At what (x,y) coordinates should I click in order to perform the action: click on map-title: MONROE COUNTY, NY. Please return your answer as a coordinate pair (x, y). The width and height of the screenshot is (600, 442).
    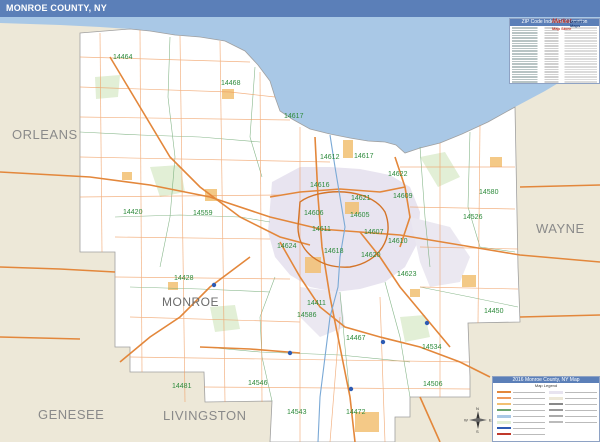
    Looking at the image, I should click on (300, 8).